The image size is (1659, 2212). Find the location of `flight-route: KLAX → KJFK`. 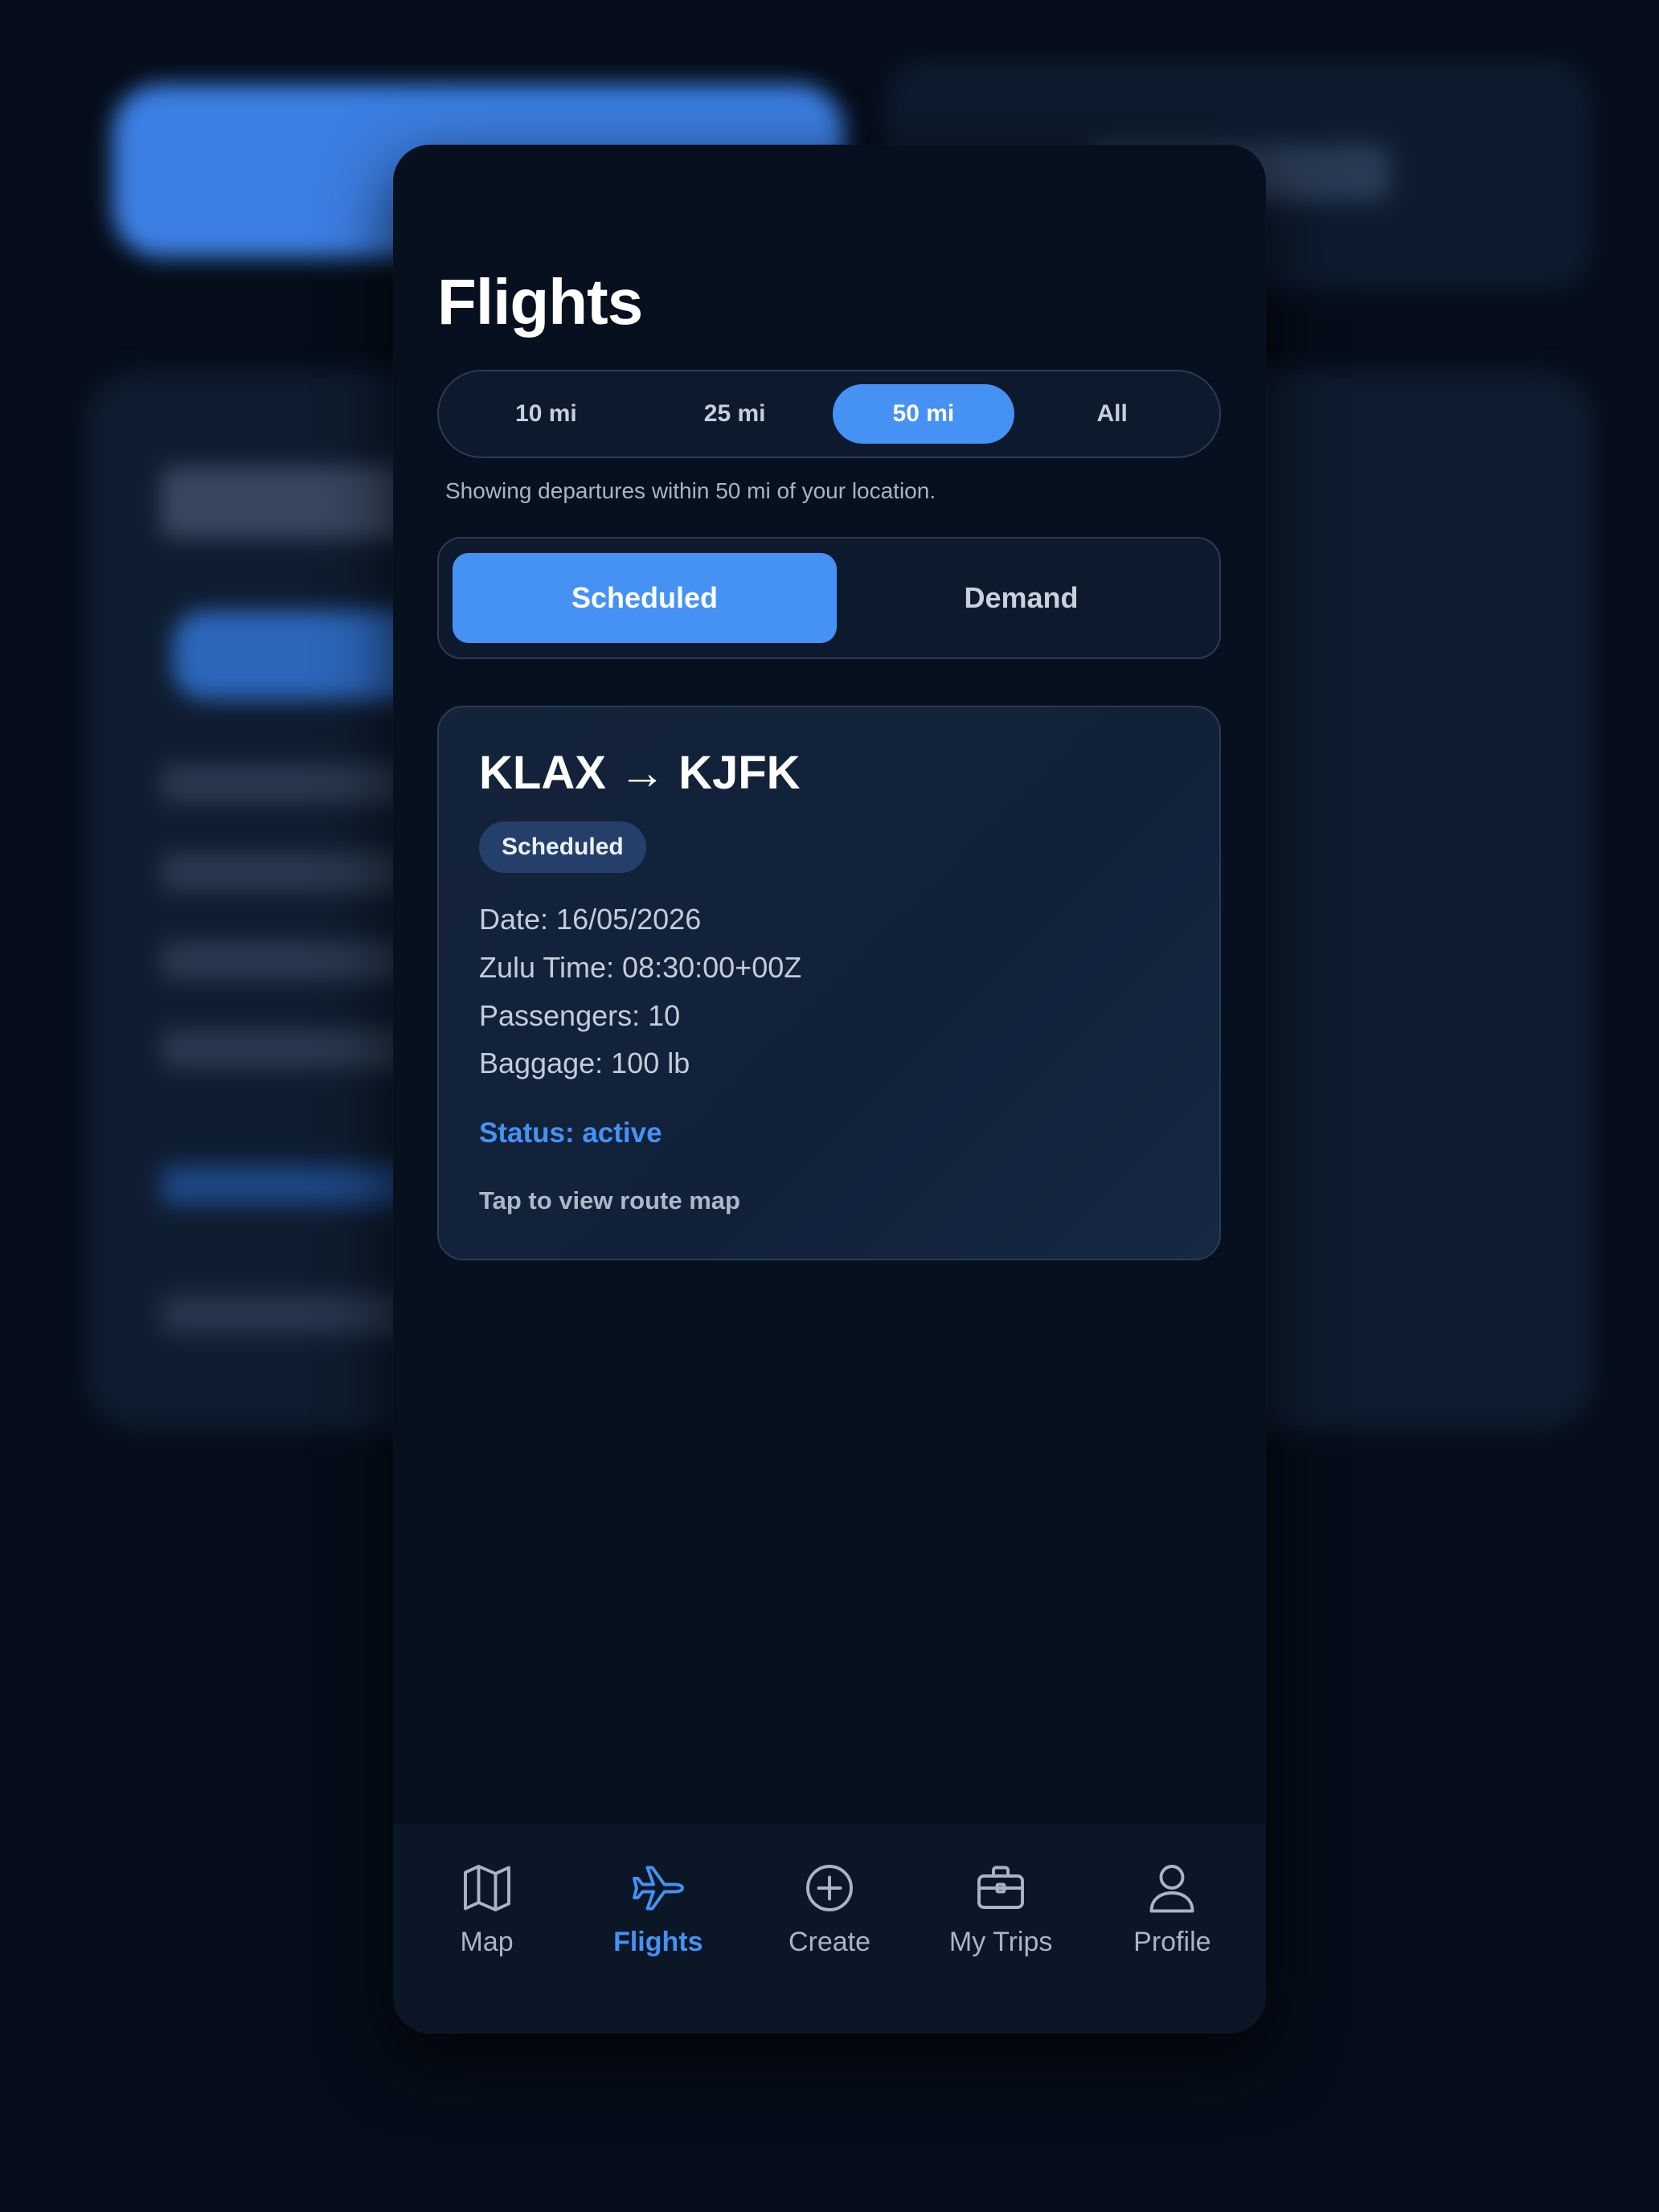

flight-route: KLAX → KJFK is located at coordinates (640, 773).